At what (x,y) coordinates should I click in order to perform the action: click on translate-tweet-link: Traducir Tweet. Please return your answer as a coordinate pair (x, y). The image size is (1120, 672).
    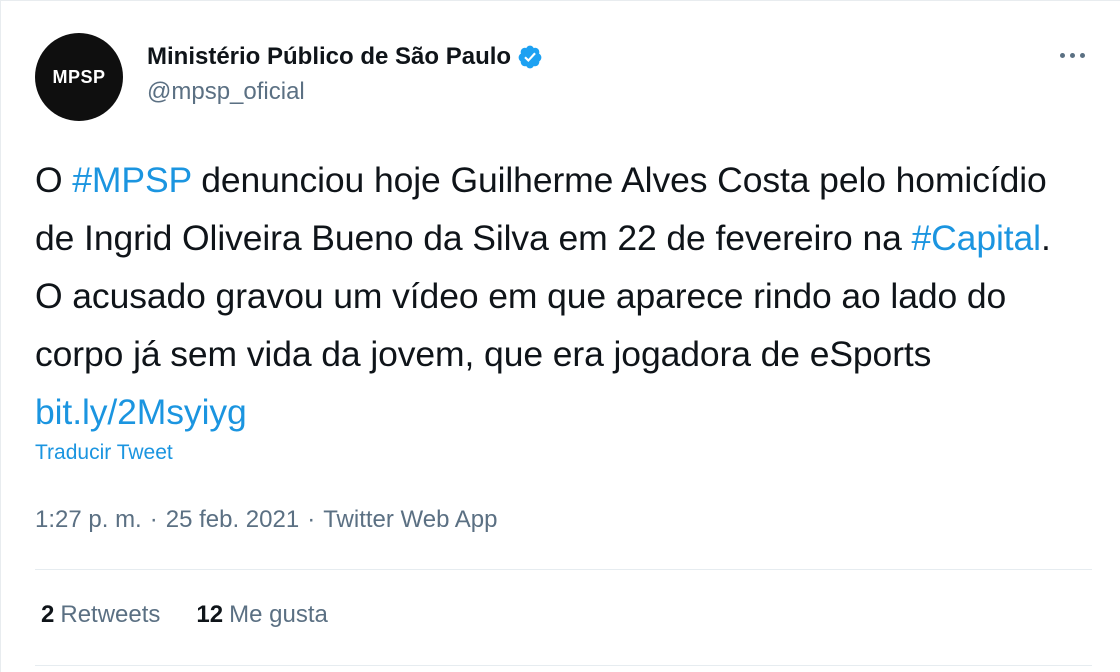
    Looking at the image, I should click on (104, 453).